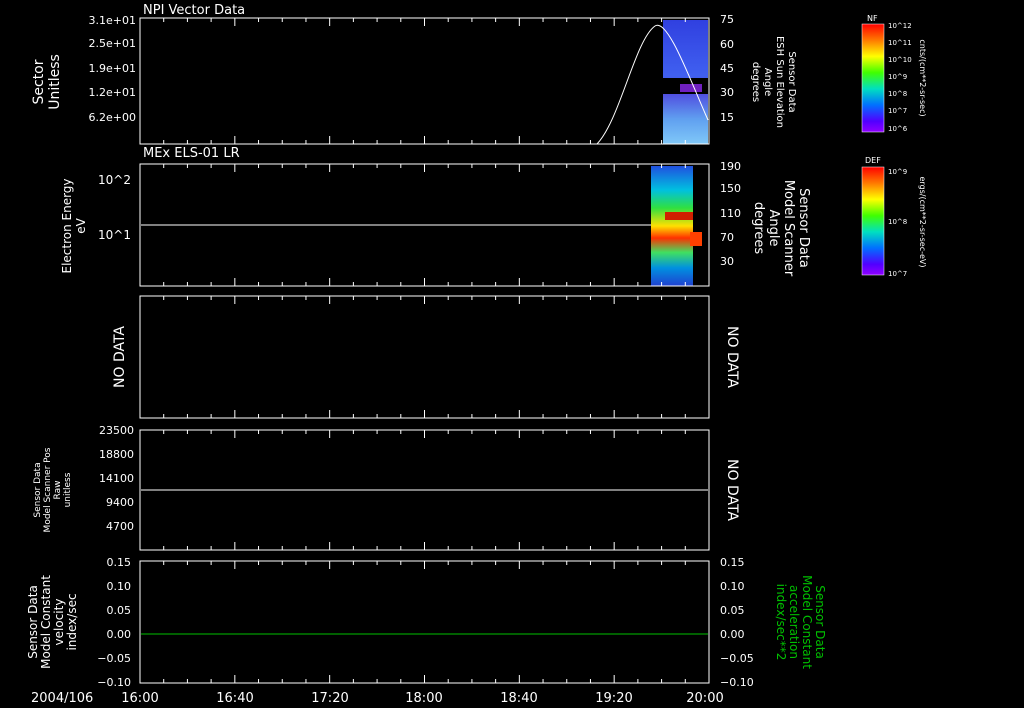 This screenshot has width=1024, height=708. Describe the element at coordinates (900, 60) in the screenshot. I see `colorbar1-tick: 10^10` at that location.